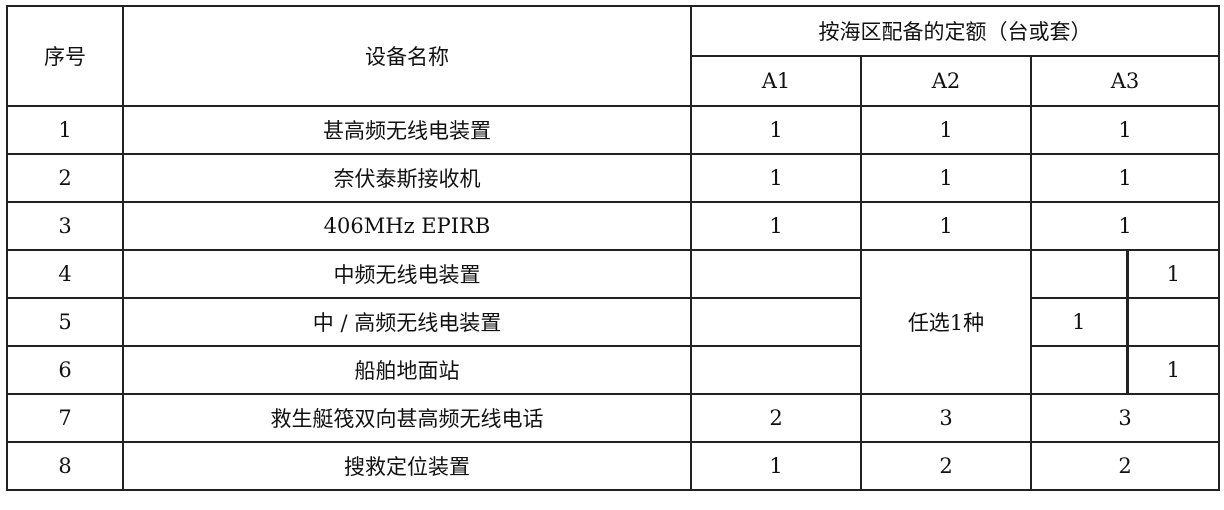 This screenshot has height=510, width=1224. Describe the element at coordinates (65, 274) in the screenshot. I see `row-seq: 4` at that location.